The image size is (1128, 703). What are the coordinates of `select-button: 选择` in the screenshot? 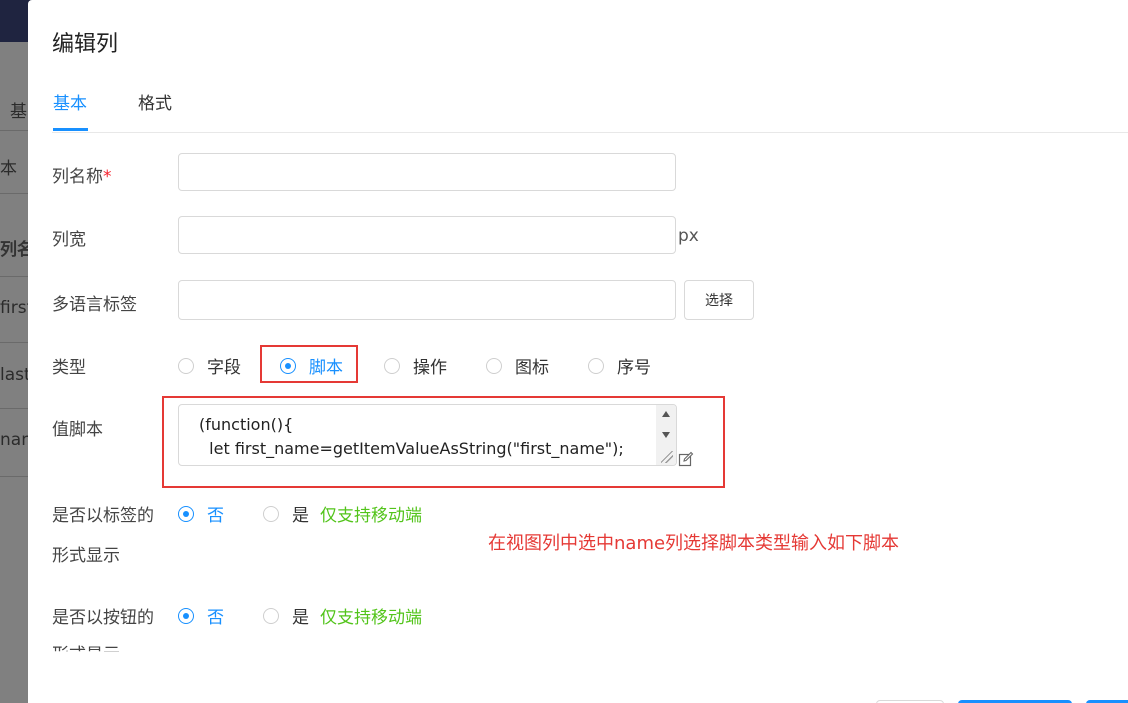 It's located at (719, 300).